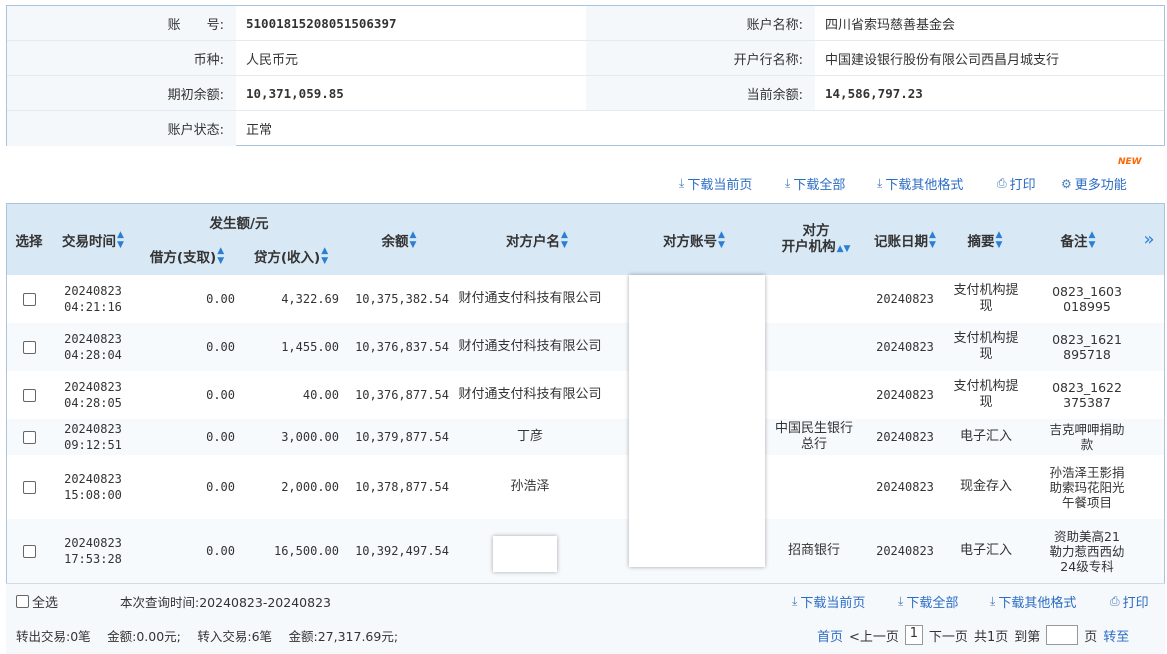  I want to click on header-party-name: 对方户名 ▲ ▼, so click(537, 239).